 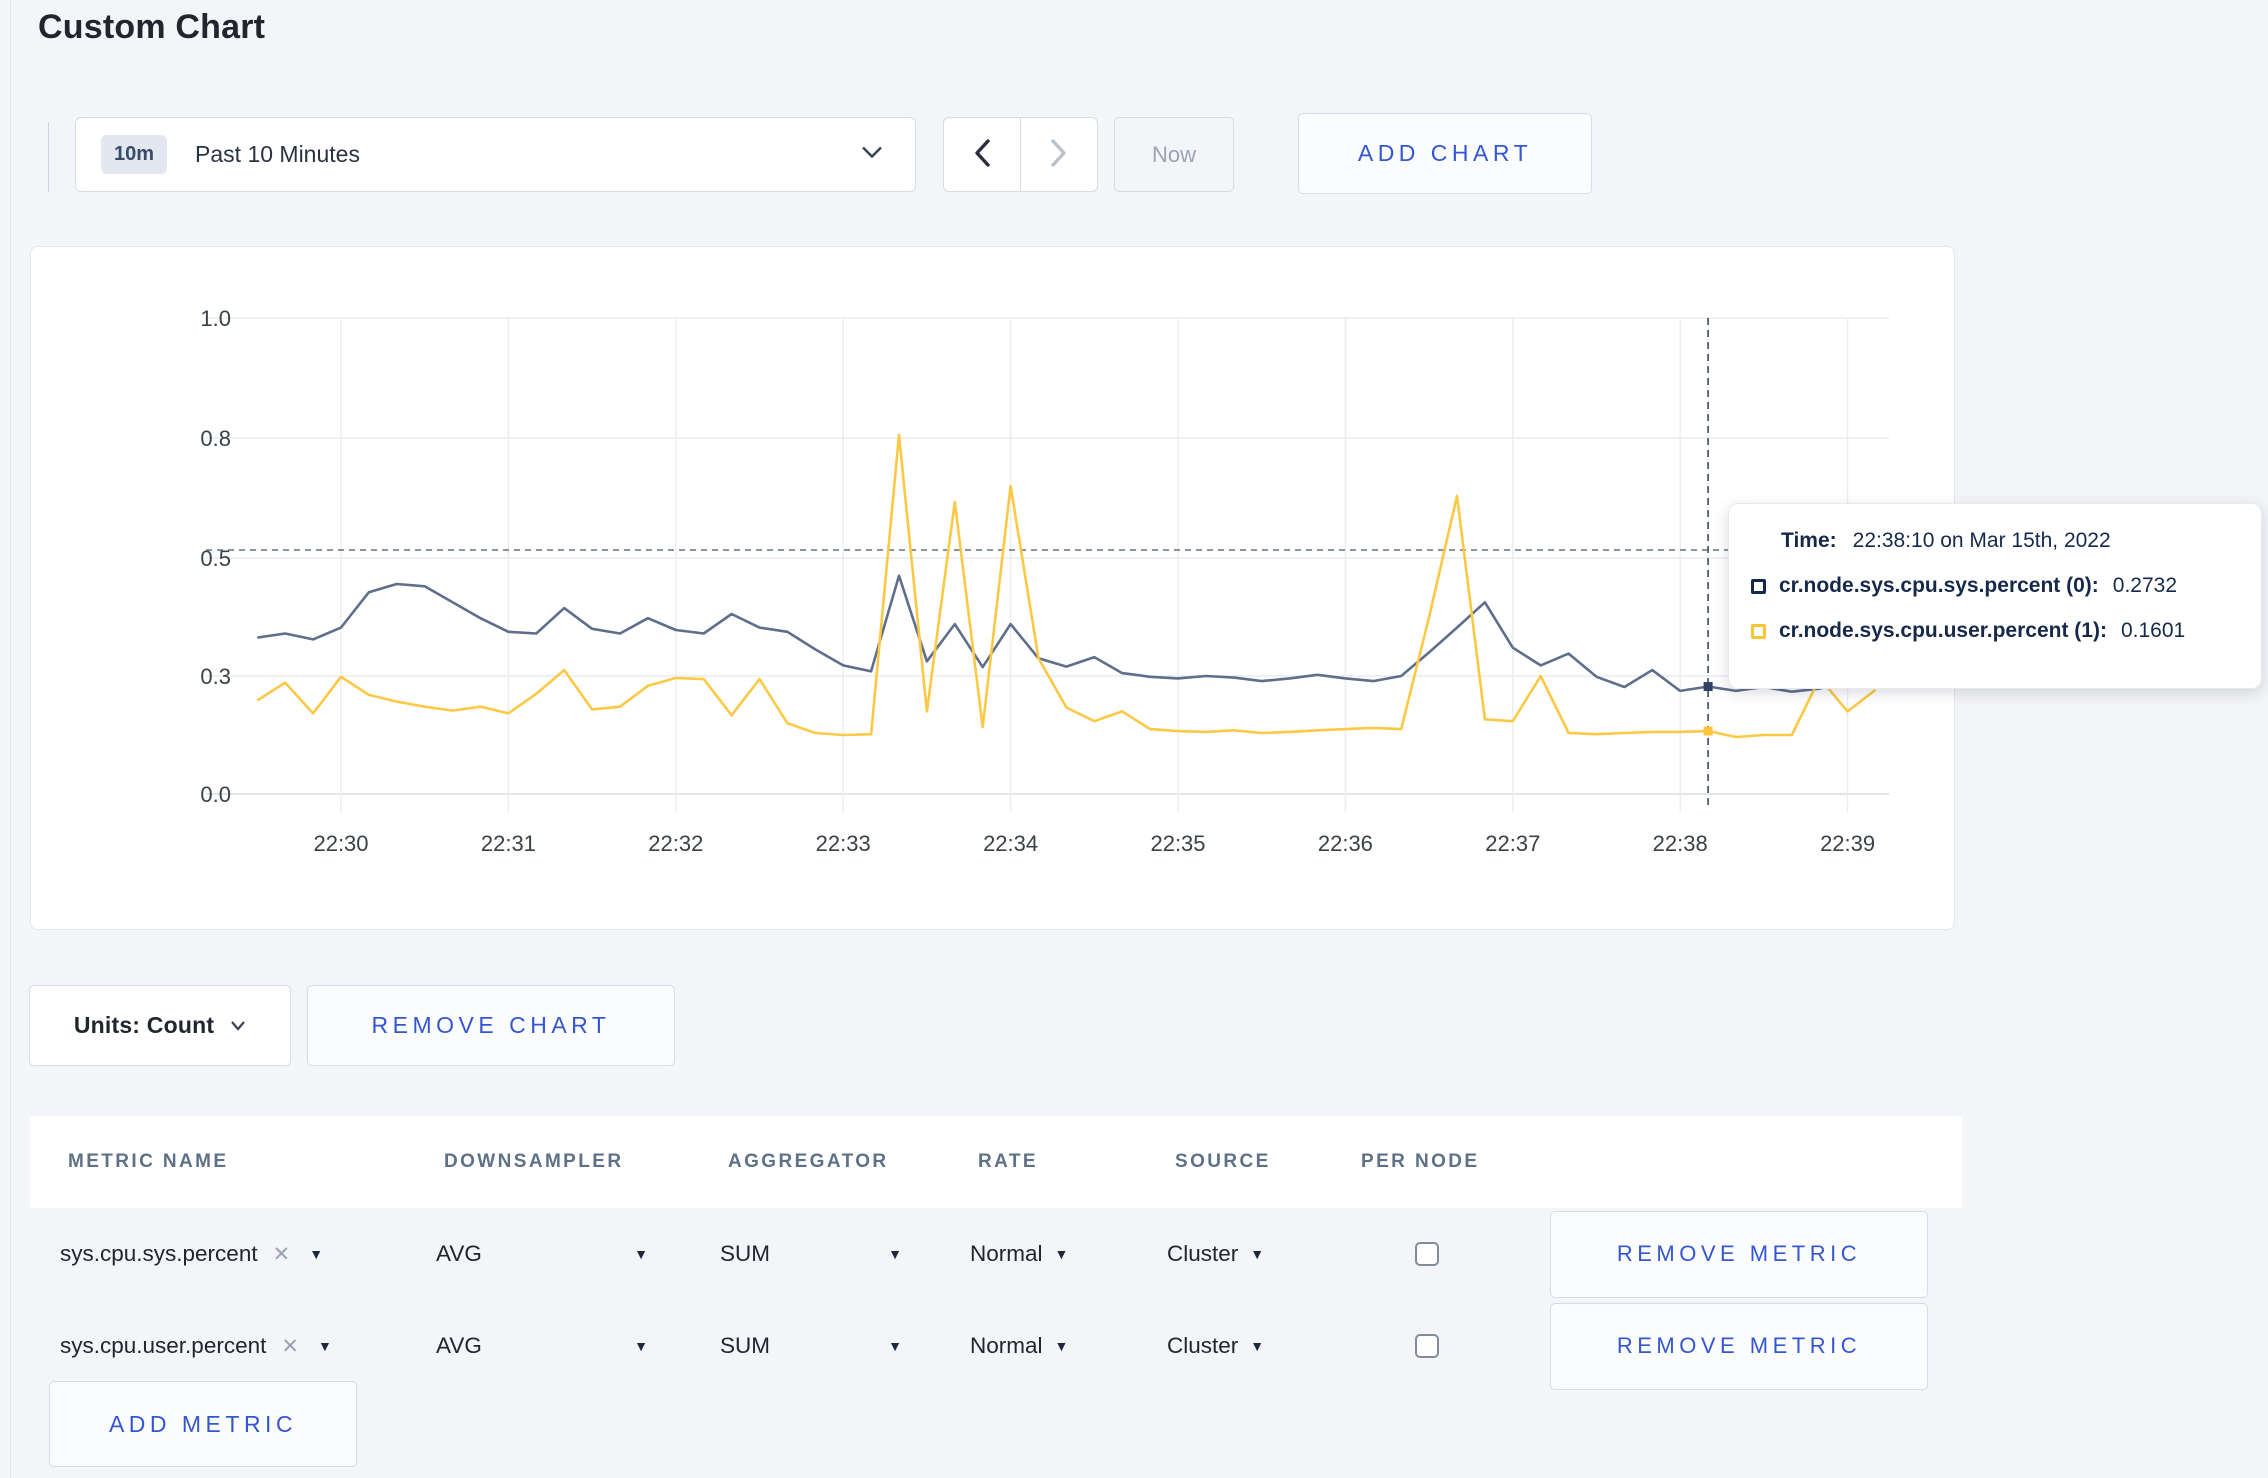 I want to click on time-prev-button, so click(x=982, y=154).